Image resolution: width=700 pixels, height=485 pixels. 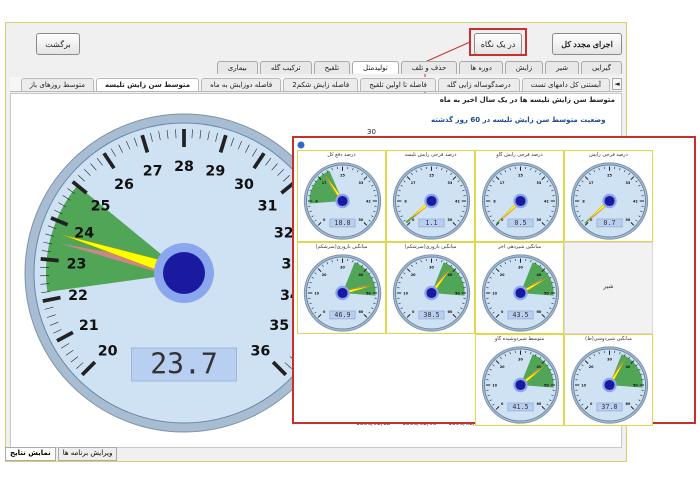 What do you see at coordinates (608, 196) in the screenshot?
I see `mini-gauge-cell: درصد فرجی زایش0817253342500.7` at bounding box center [608, 196].